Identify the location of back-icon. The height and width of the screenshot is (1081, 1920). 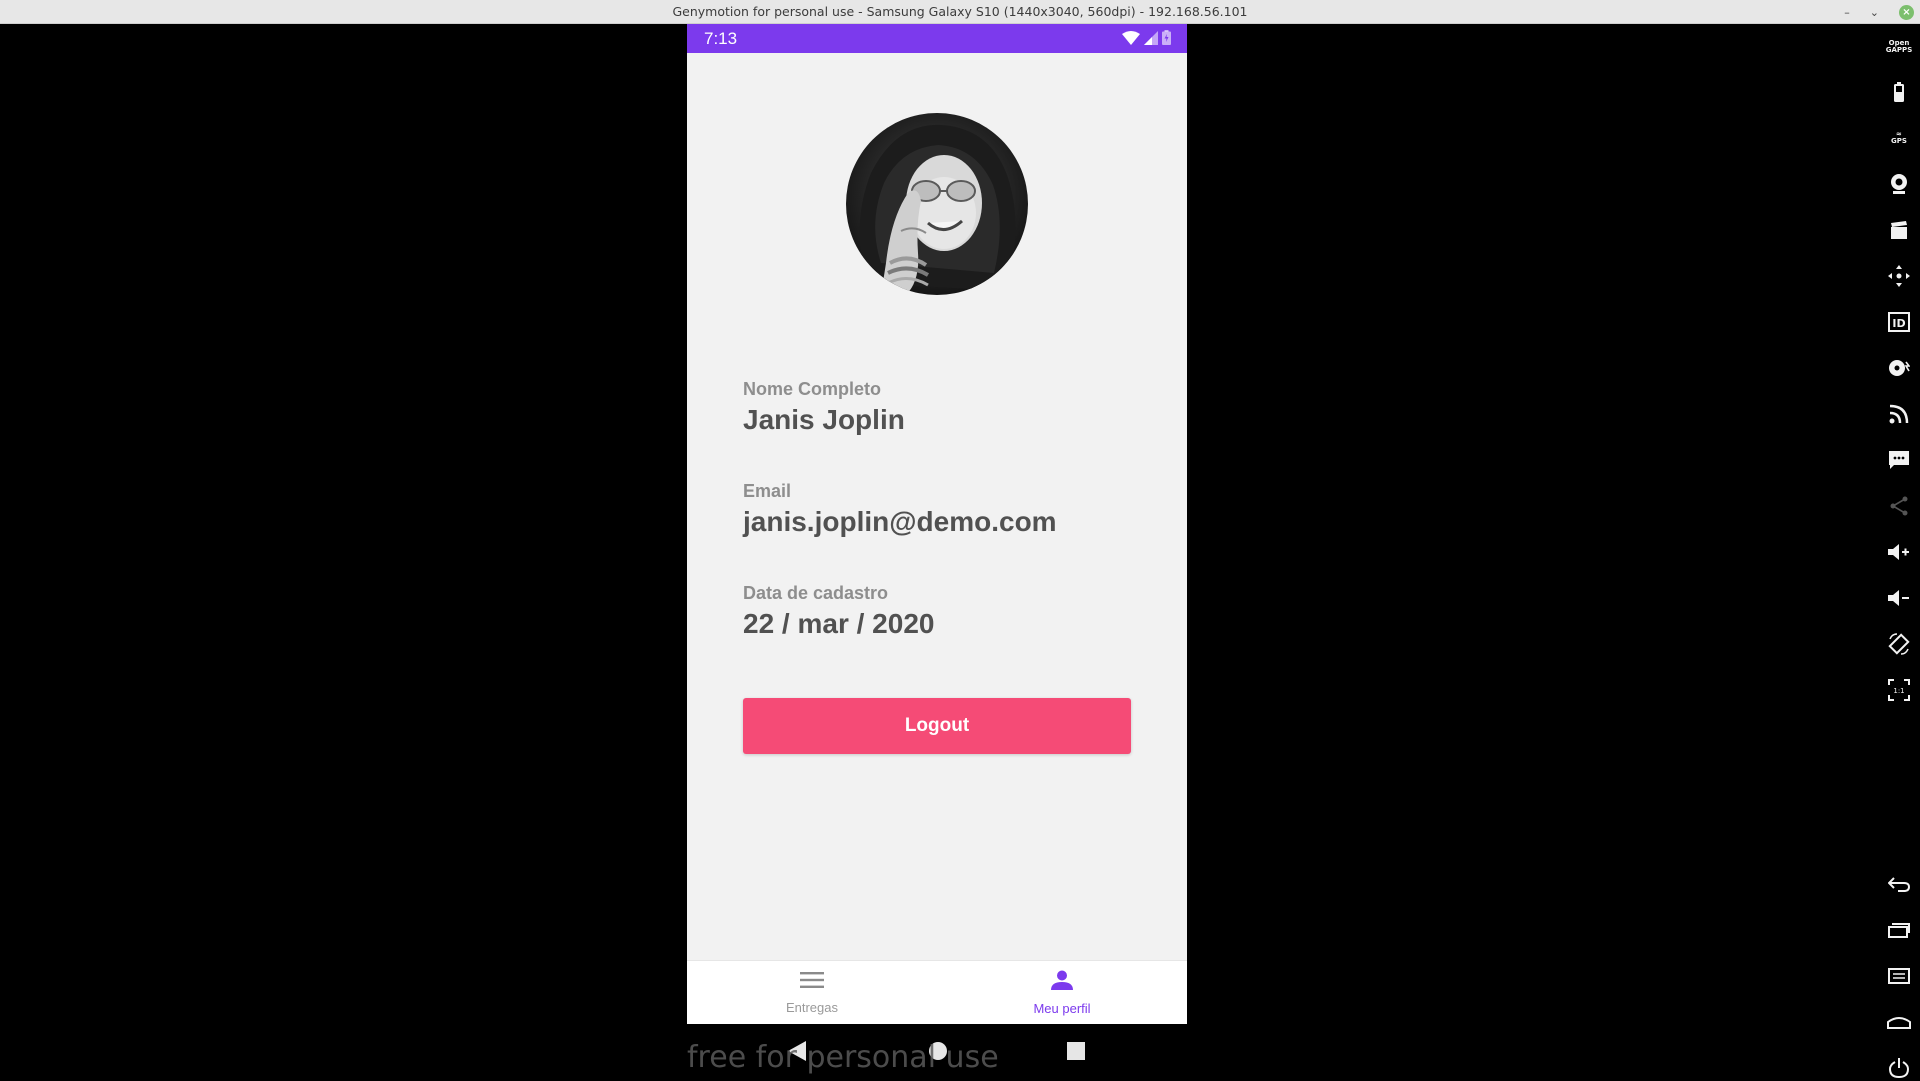
(1899, 884).